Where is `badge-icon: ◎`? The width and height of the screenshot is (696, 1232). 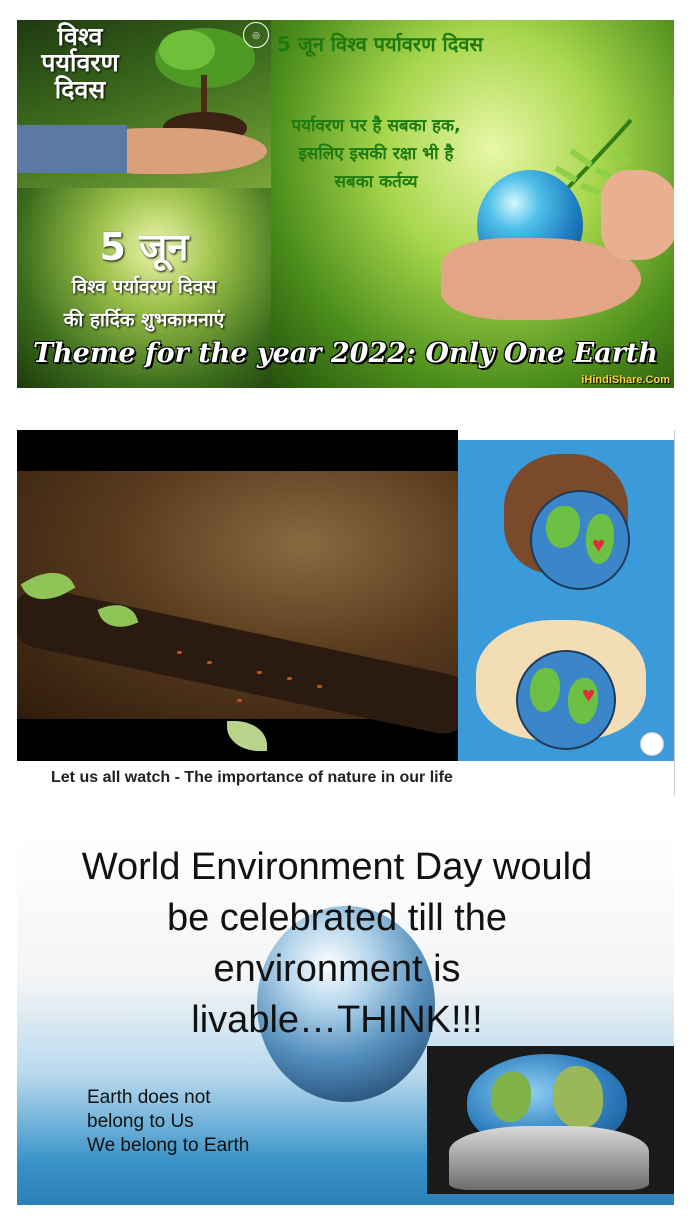 badge-icon: ◎ is located at coordinates (256, 35).